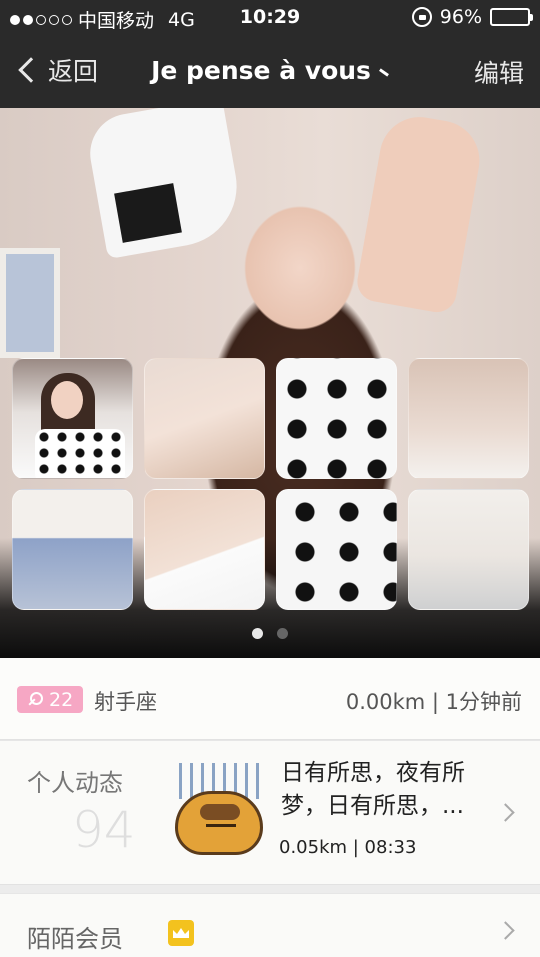  Describe the element at coordinates (35, 699) in the screenshot. I see `female-icon` at that location.